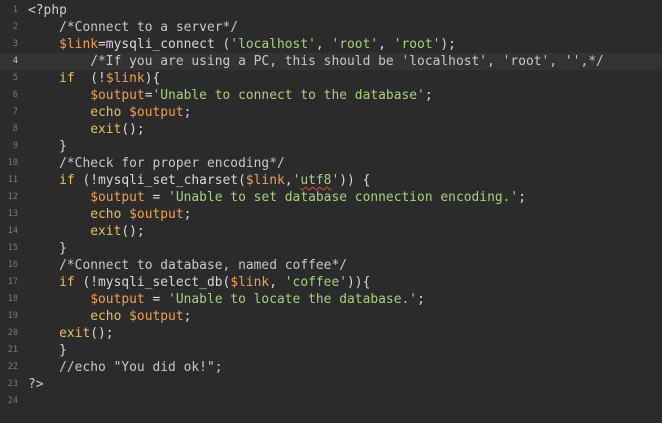 The image size is (662, 423). What do you see at coordinates (331, 27) in the screenshot?
I see `code-line: 2 /*Connect to a server*/` at bounding box center [331, 27].